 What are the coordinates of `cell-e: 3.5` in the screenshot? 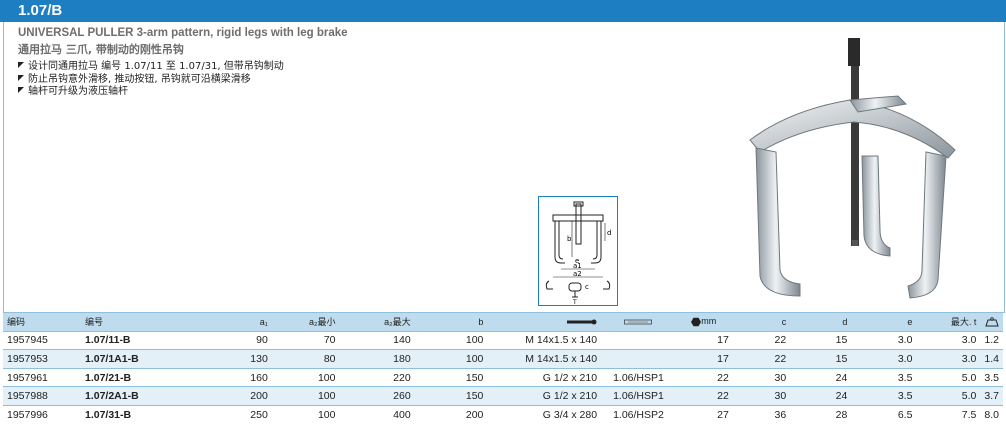 It's located at (905, 396).